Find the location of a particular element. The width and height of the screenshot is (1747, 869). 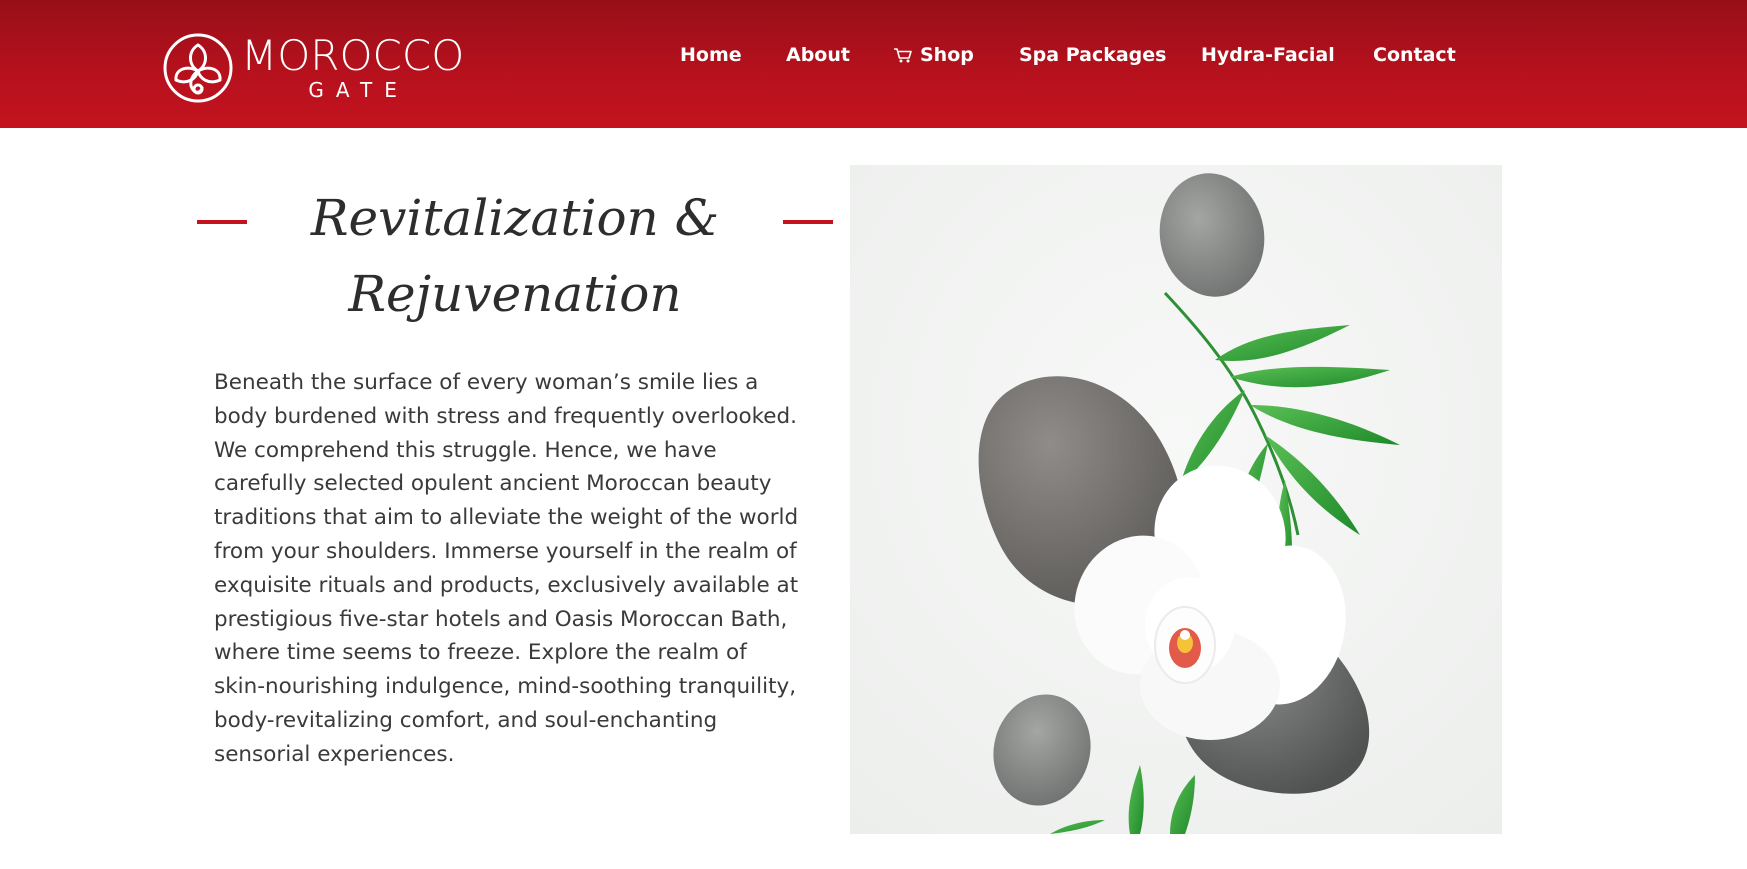

nav-spa-packages: Spa Packages is located at coordinates (1092, 55).